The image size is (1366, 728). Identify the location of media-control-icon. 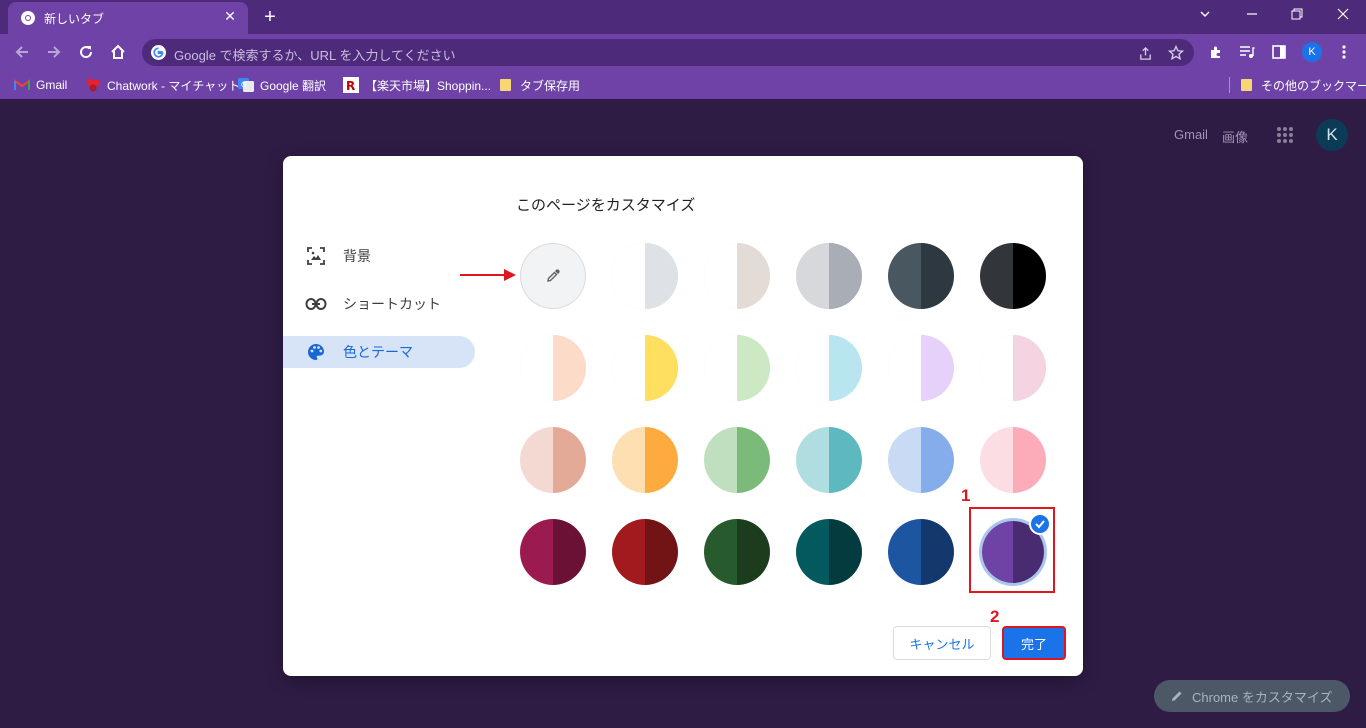
(1247, 52).